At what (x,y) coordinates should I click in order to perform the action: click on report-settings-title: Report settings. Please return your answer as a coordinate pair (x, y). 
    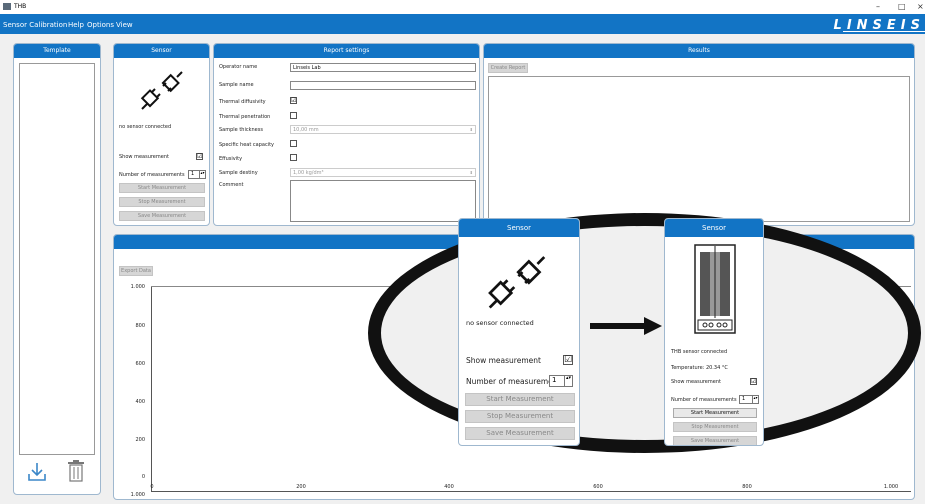
    Looking at the image, I should click on (346, 51).